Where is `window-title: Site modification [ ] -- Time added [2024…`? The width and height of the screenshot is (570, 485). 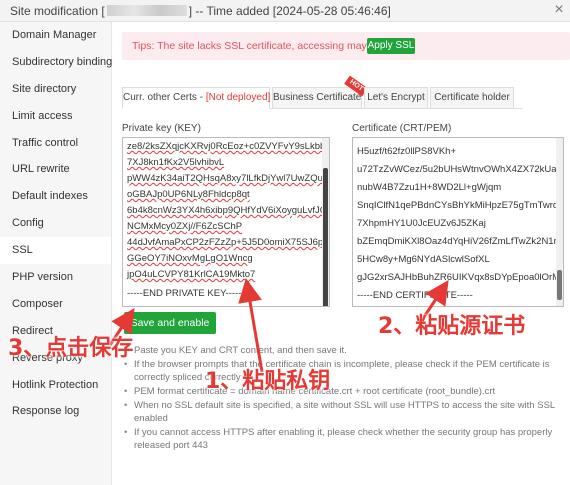
window-title: Site modification [ ] -- Time added [2024… is located at coordinates (200, 11).